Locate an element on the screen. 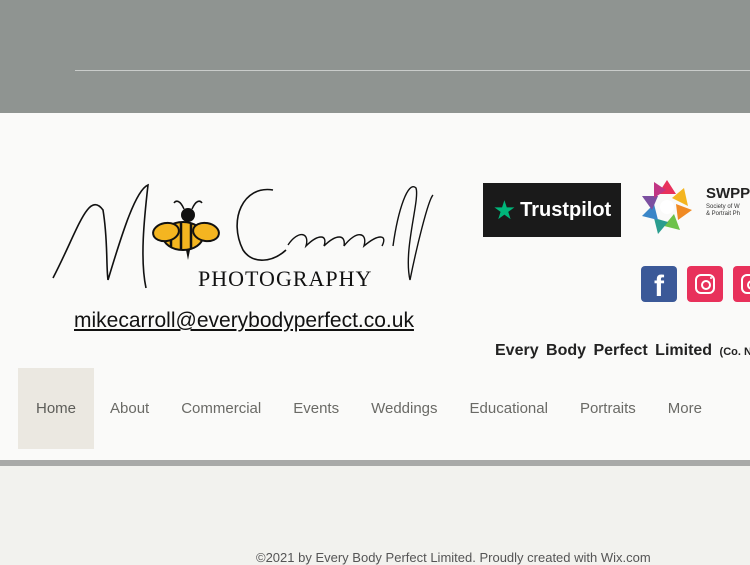 The height and width of the screenshot is (565, 750). trustpilot-label: Trustpilot is located at coordinates (566, 209).